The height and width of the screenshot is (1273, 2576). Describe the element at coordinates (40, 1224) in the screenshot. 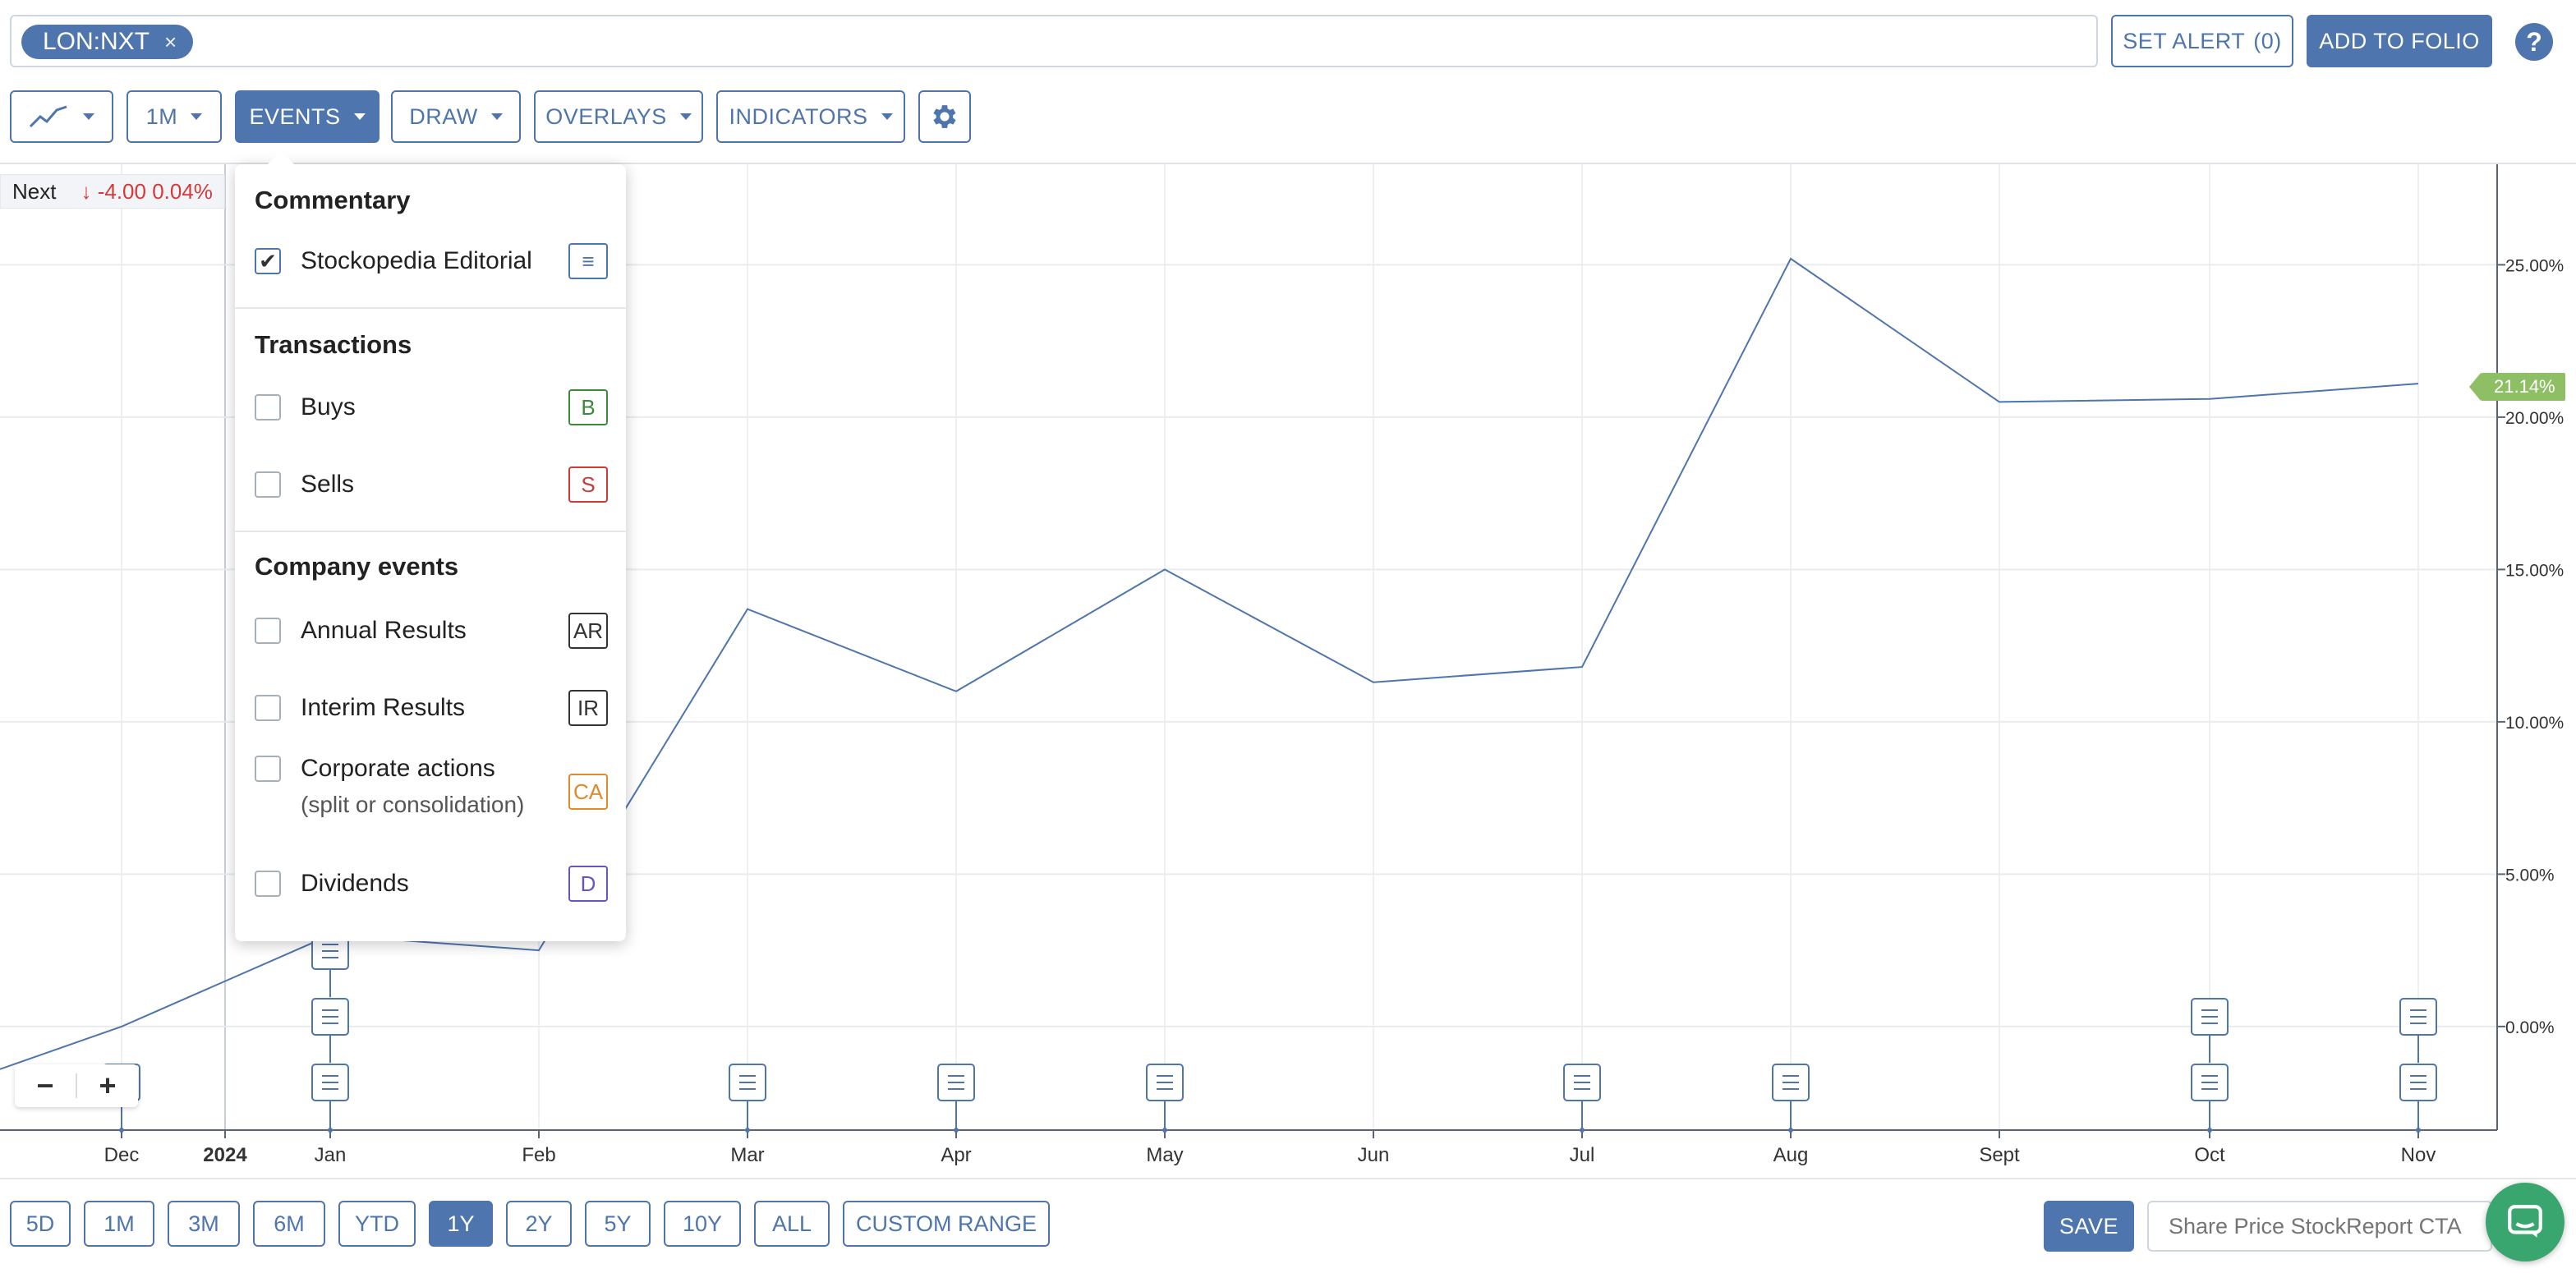

I see `range-button-5d: 5D` at that location.